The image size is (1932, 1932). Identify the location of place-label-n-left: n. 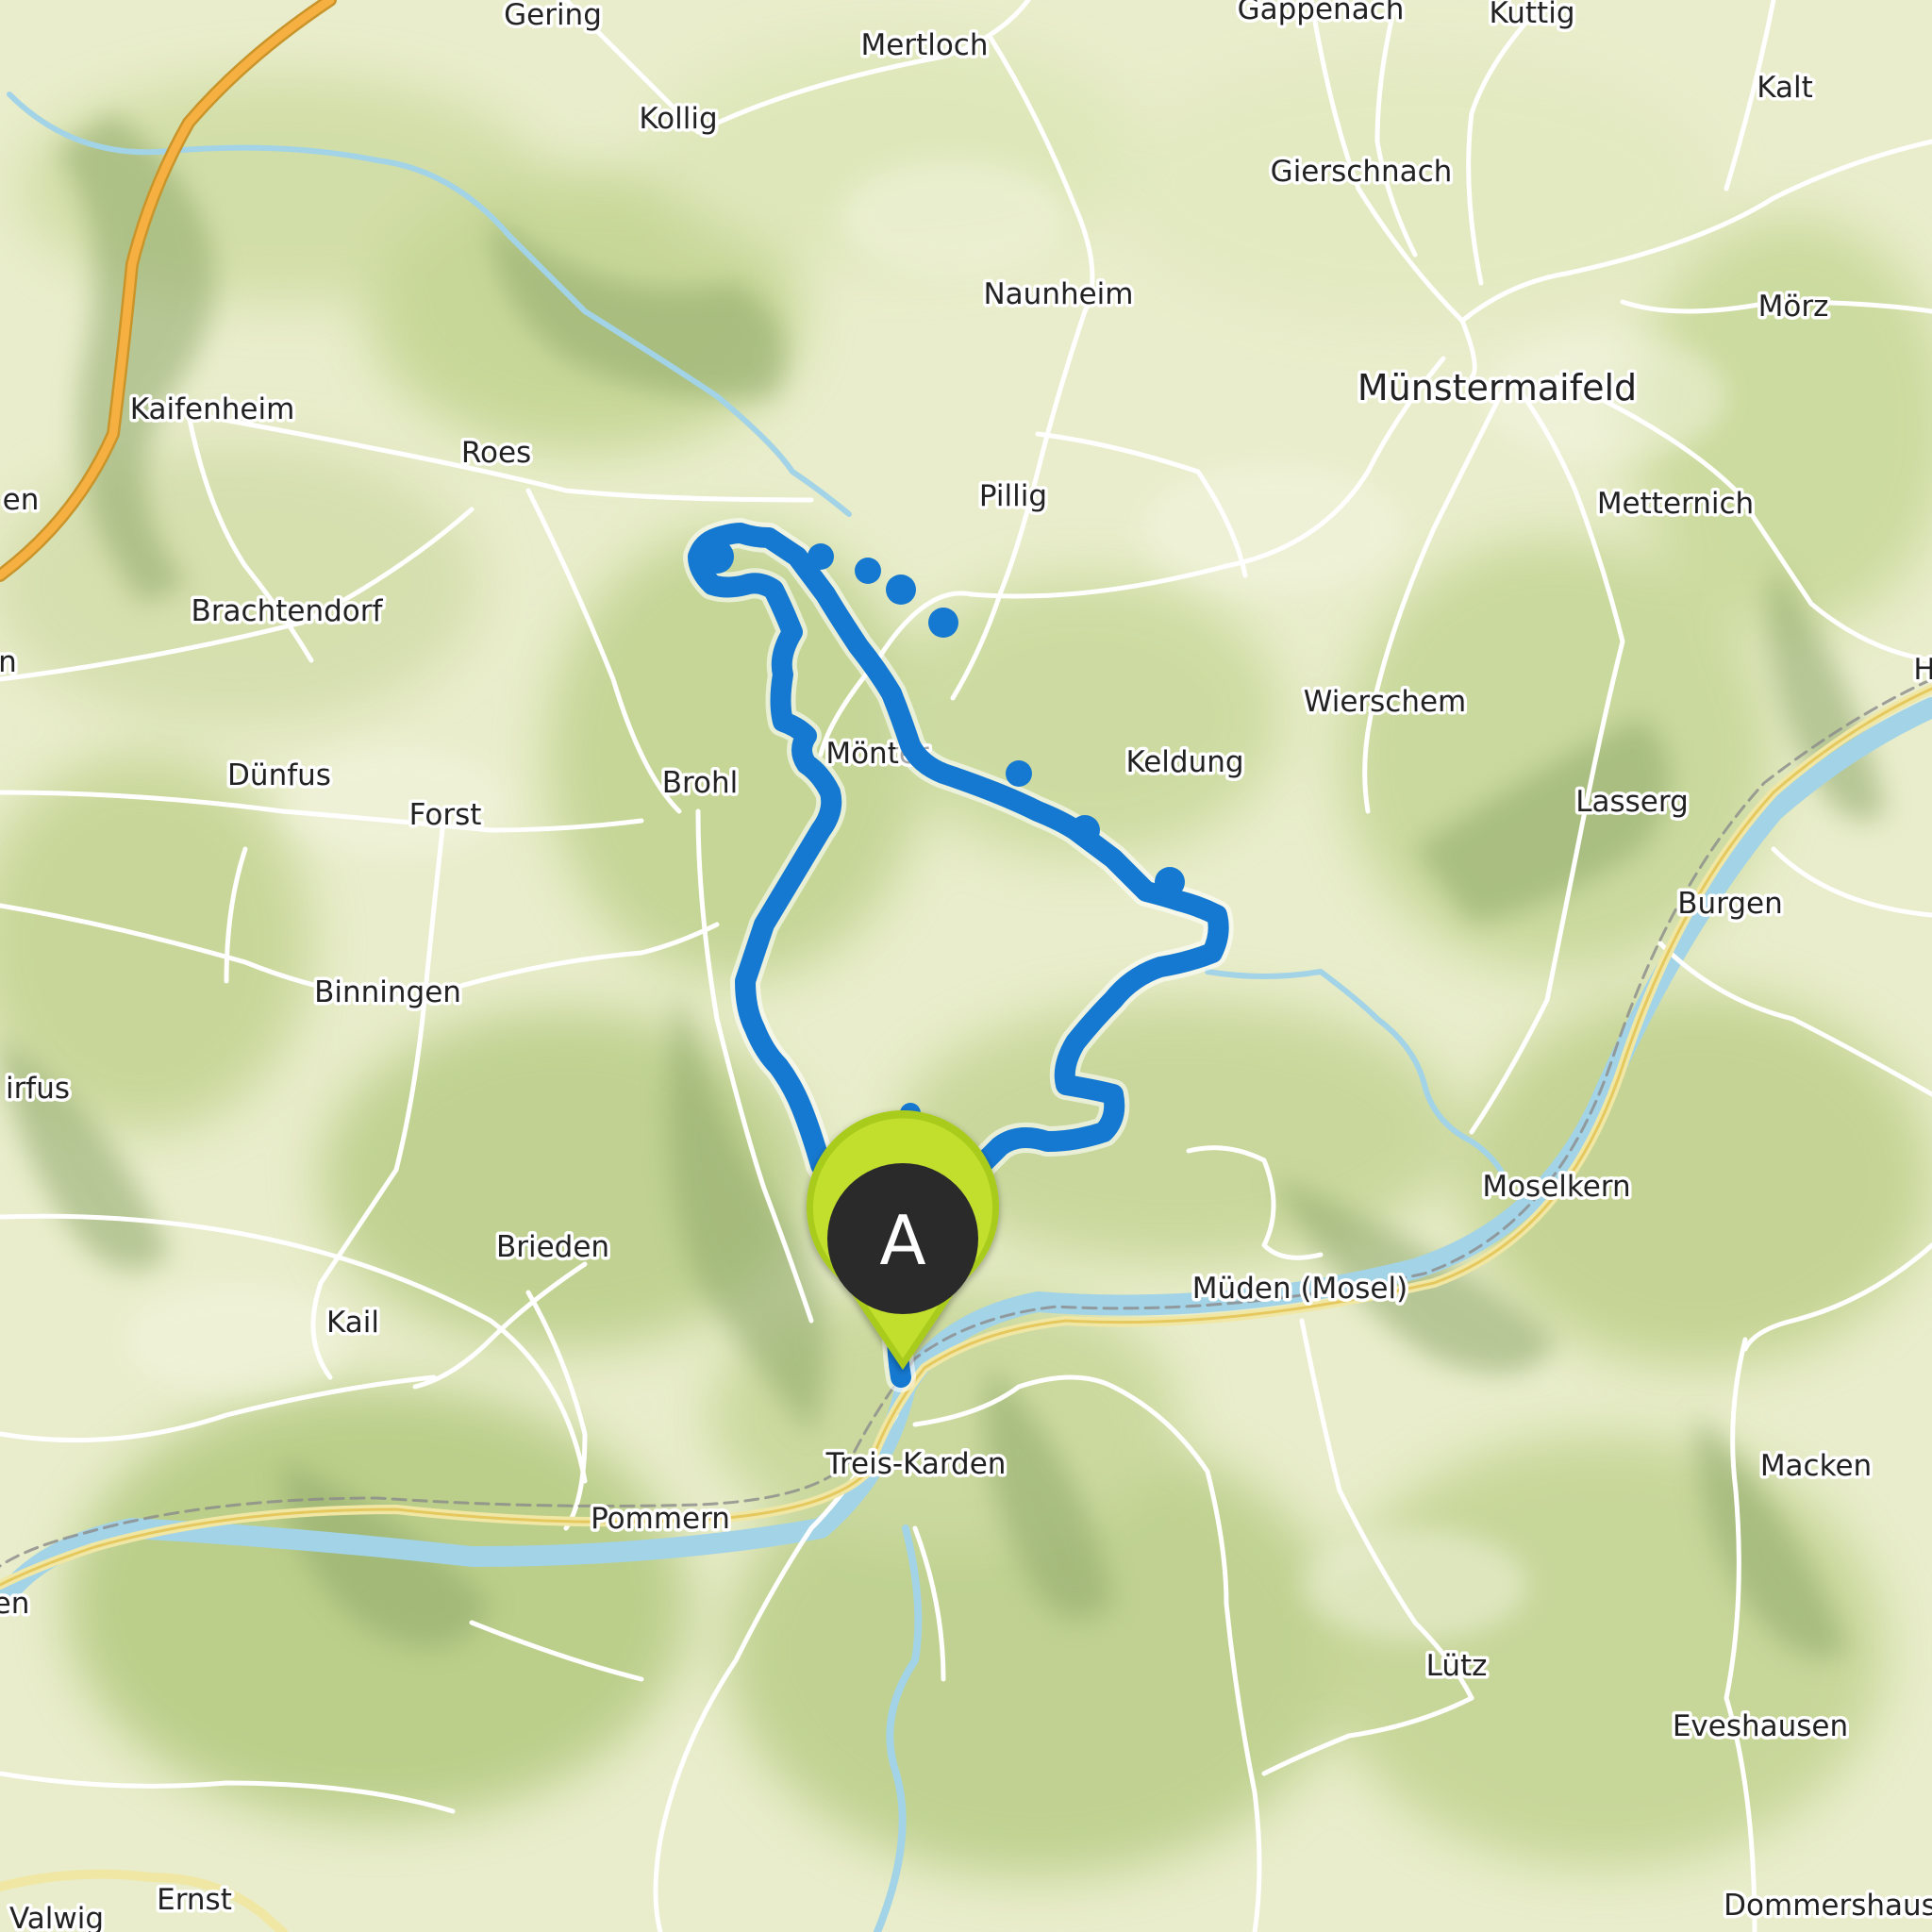
(8, 662).